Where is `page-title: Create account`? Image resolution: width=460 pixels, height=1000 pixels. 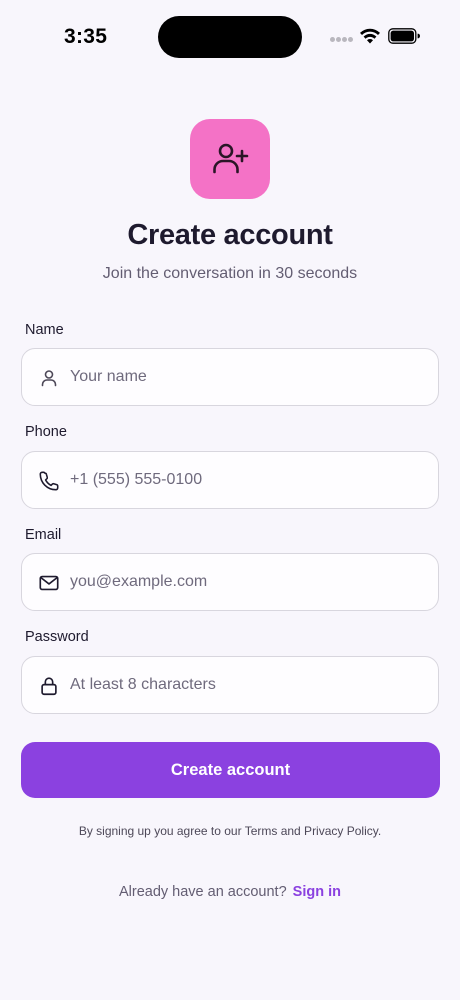
page-title: Create account is located at coordinates (230, 235).